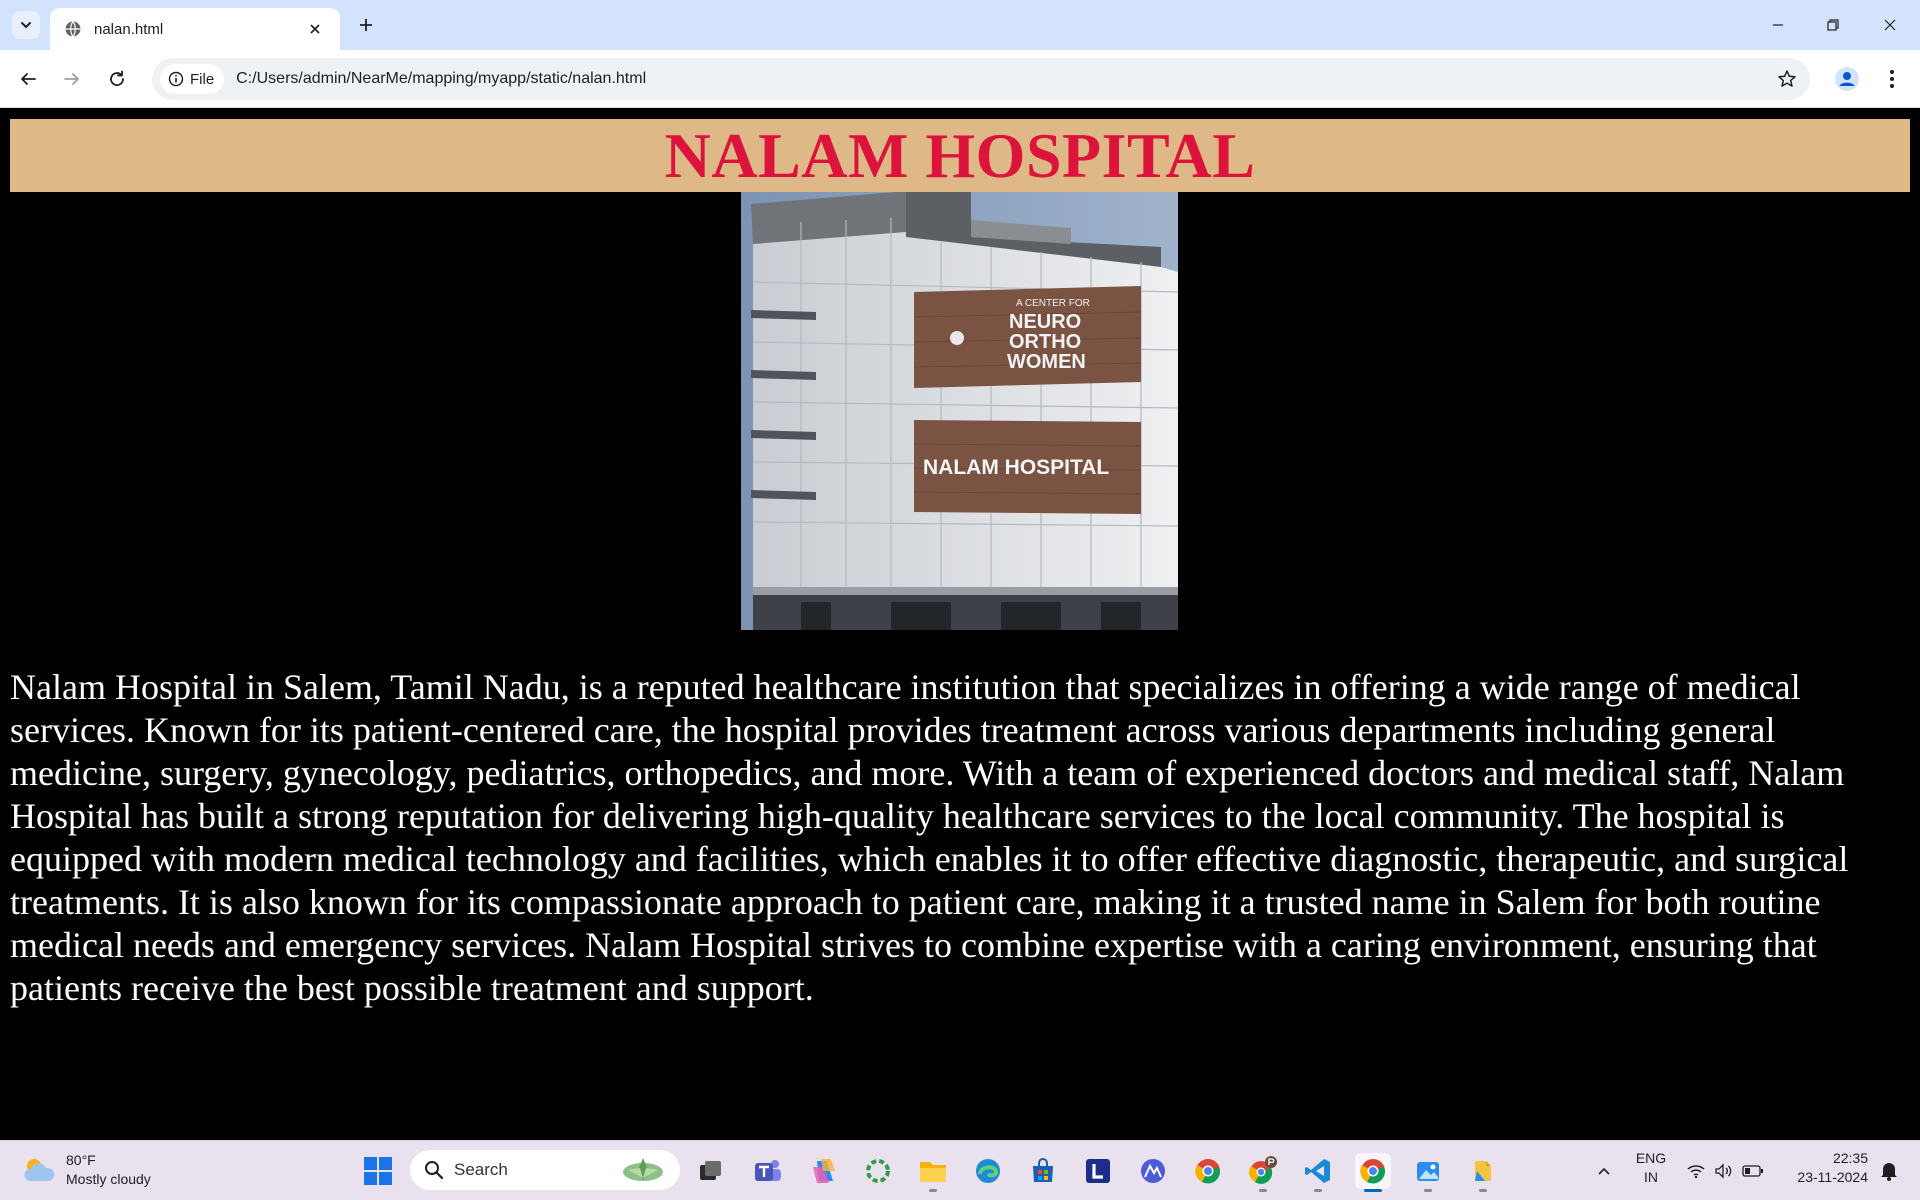 This screenshot has height=1200, width=1920. I want to click on peak-app-icon, so click(1153, 1171).